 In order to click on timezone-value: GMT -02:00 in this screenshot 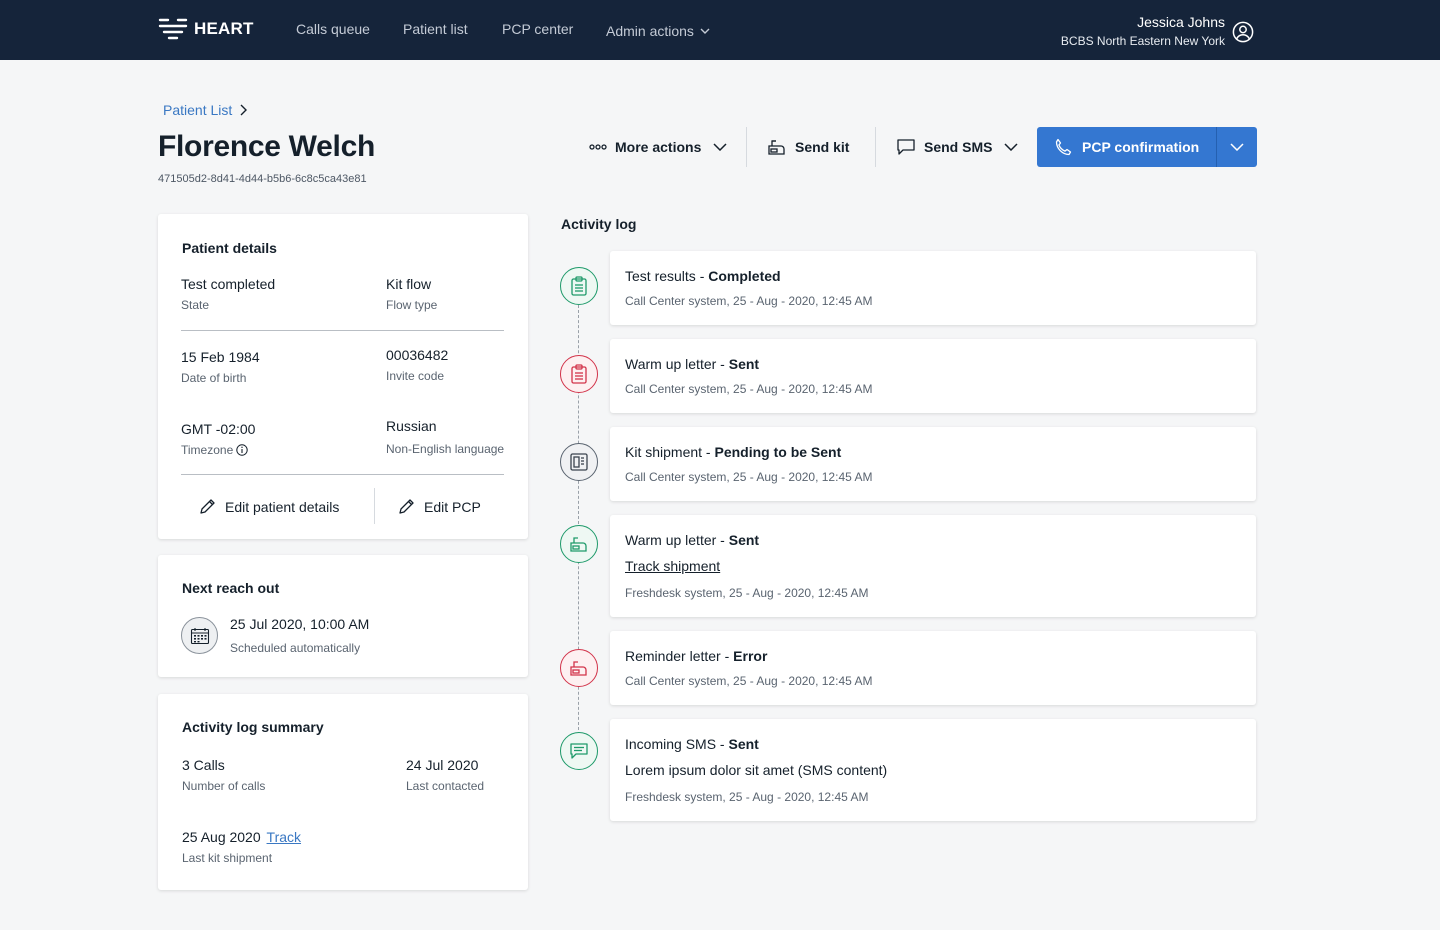, I will do `click(218, 429)`.